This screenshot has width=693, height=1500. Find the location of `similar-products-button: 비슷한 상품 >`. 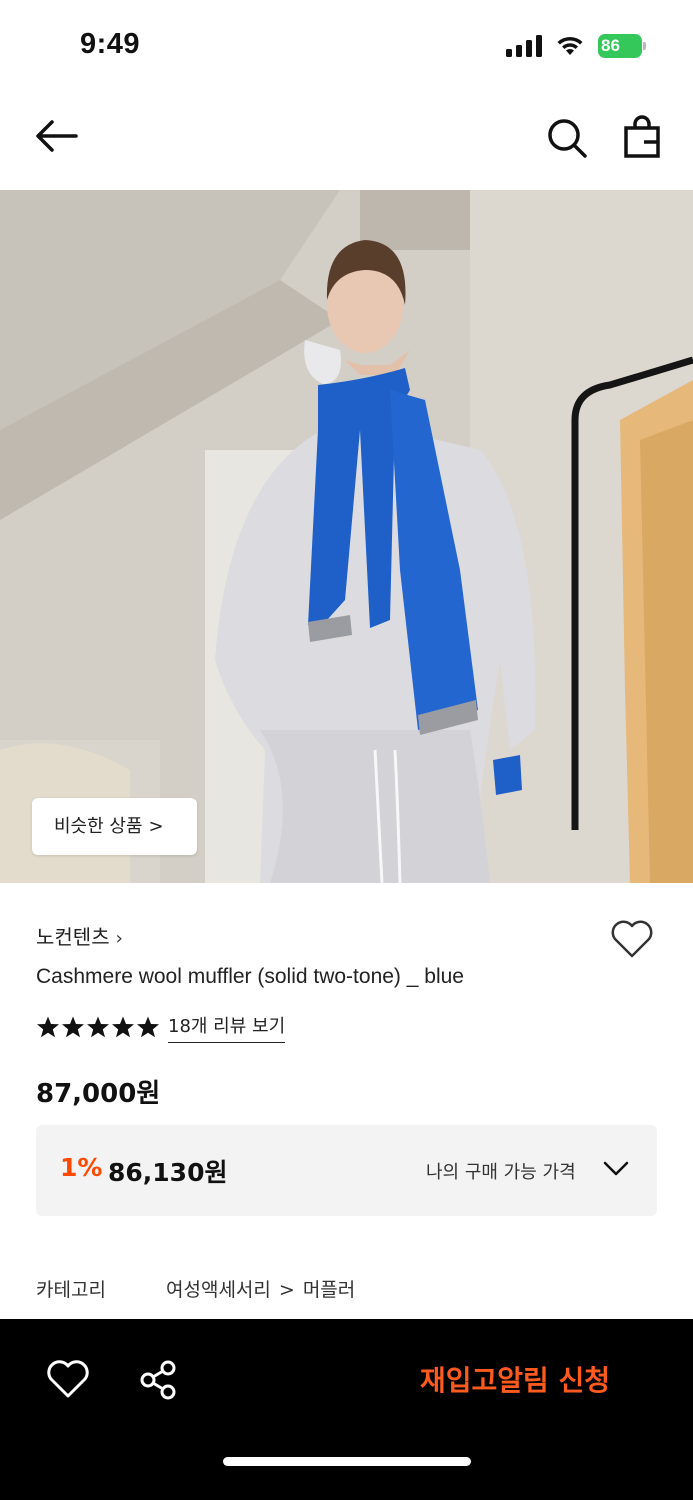

similar-products-button: 비슷한 상품 > is located at coordinates (114, 826).